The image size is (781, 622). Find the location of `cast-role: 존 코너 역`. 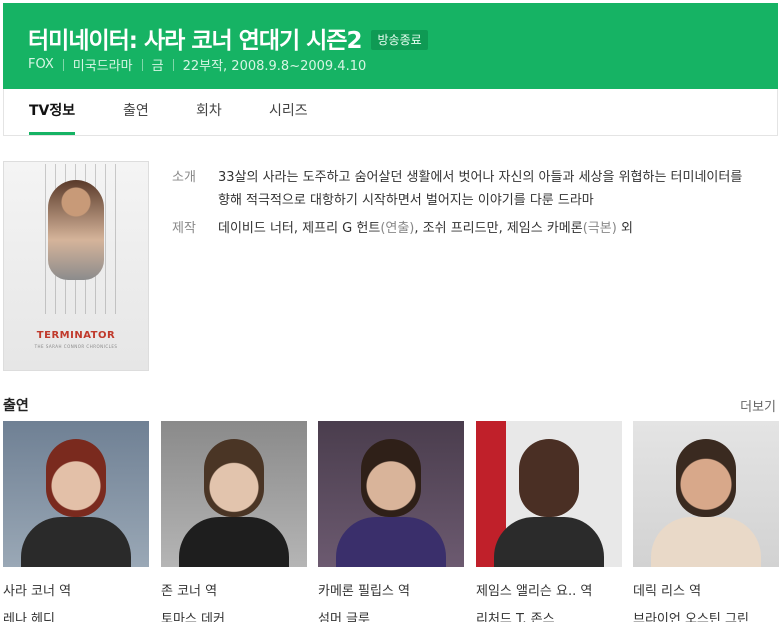

cast-role: 존 코너 역 is located at coordinates (189, 591).